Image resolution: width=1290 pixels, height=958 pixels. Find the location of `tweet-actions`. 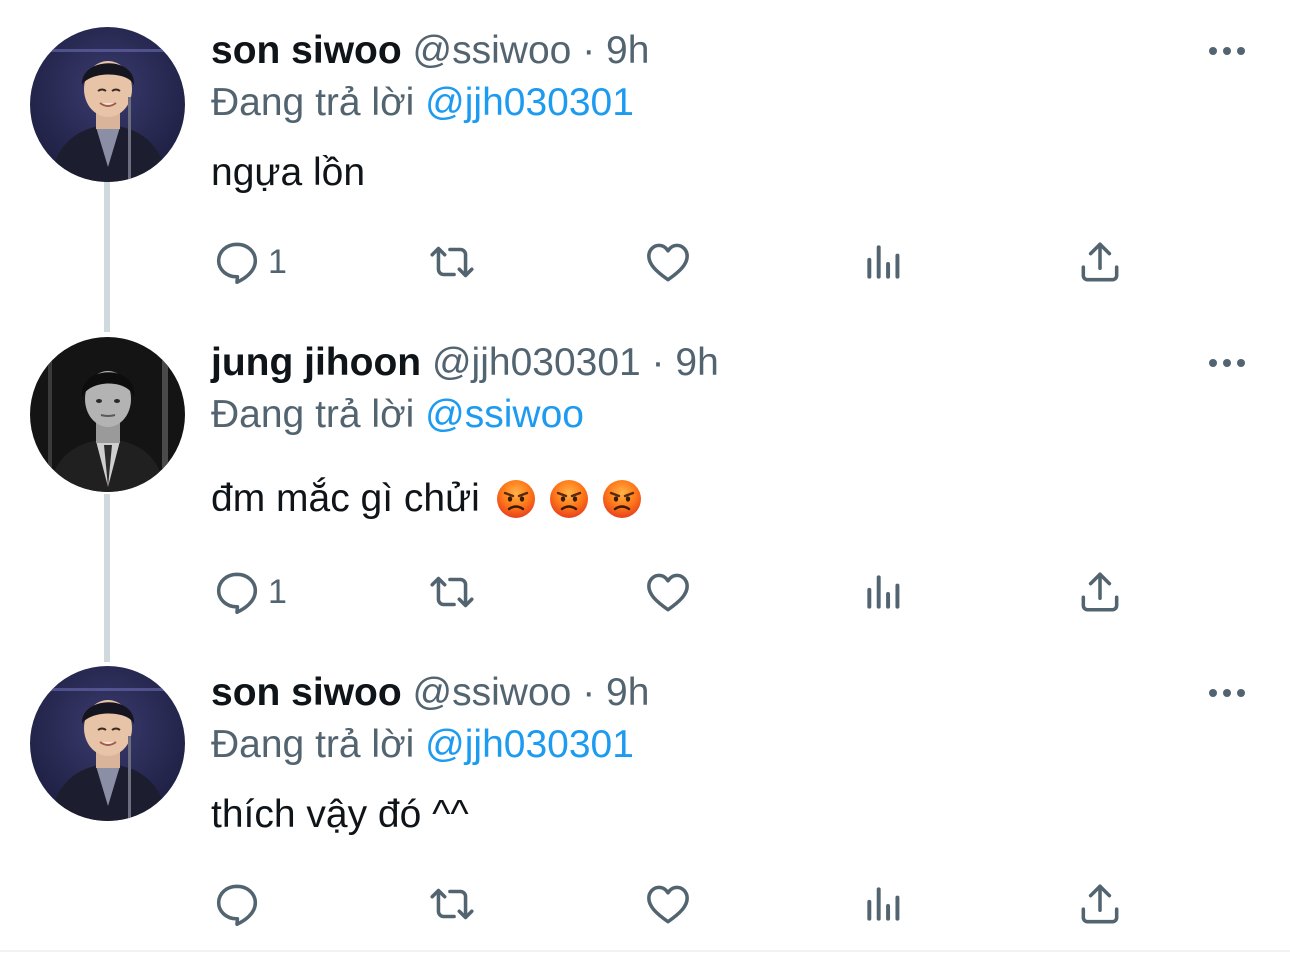

tweet-actions is located at coordinates (645, 904).